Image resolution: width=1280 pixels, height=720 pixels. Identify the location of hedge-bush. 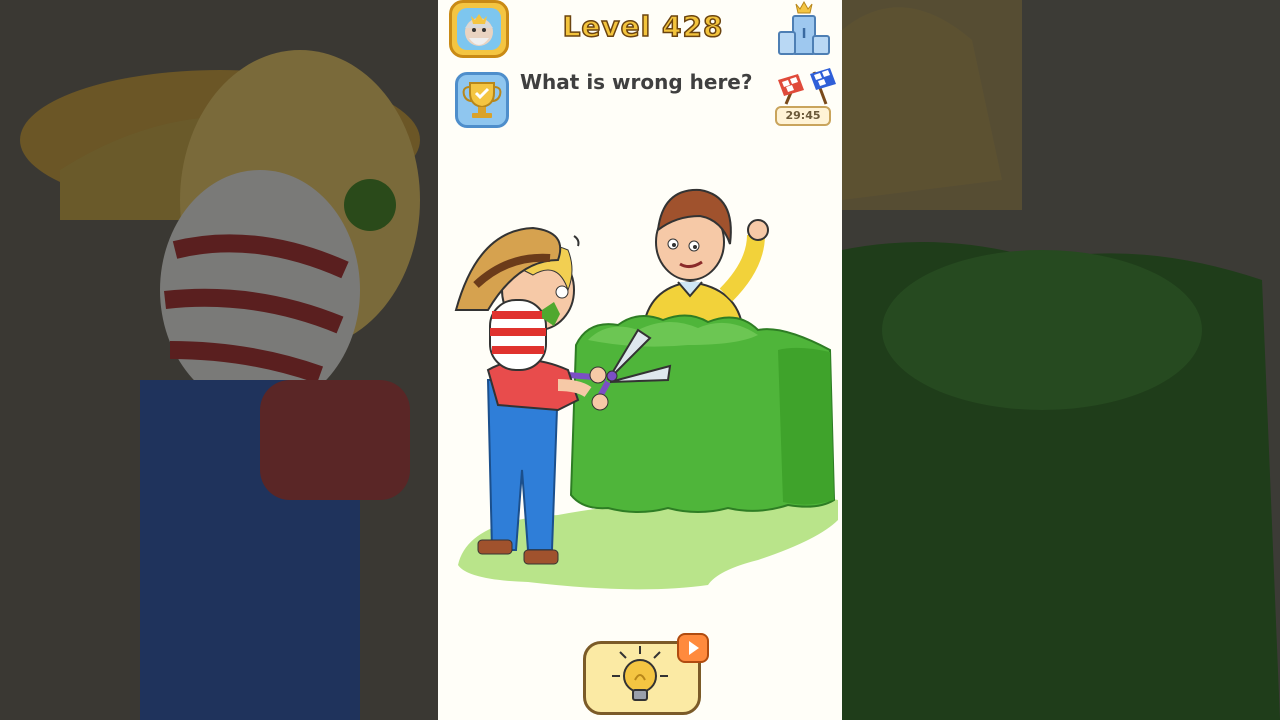
(702, 413).